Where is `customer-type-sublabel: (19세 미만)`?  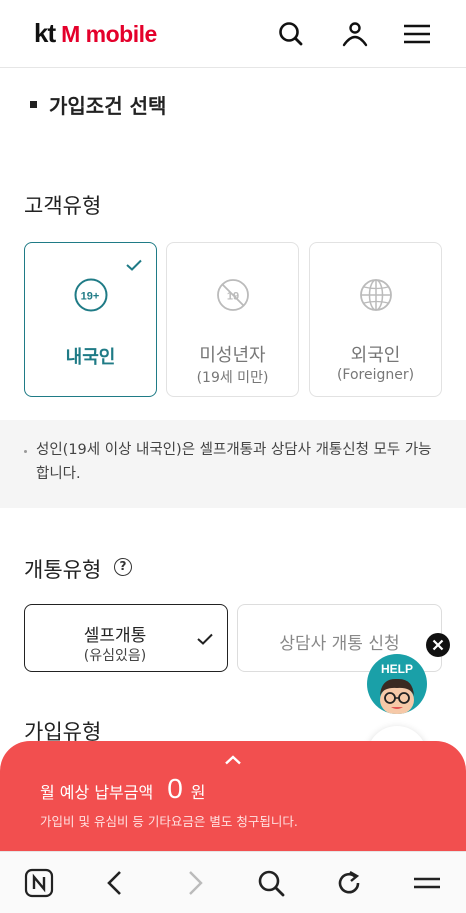 customer-type-sublabel: (19세 미만) is located at coordinates (232, 378).